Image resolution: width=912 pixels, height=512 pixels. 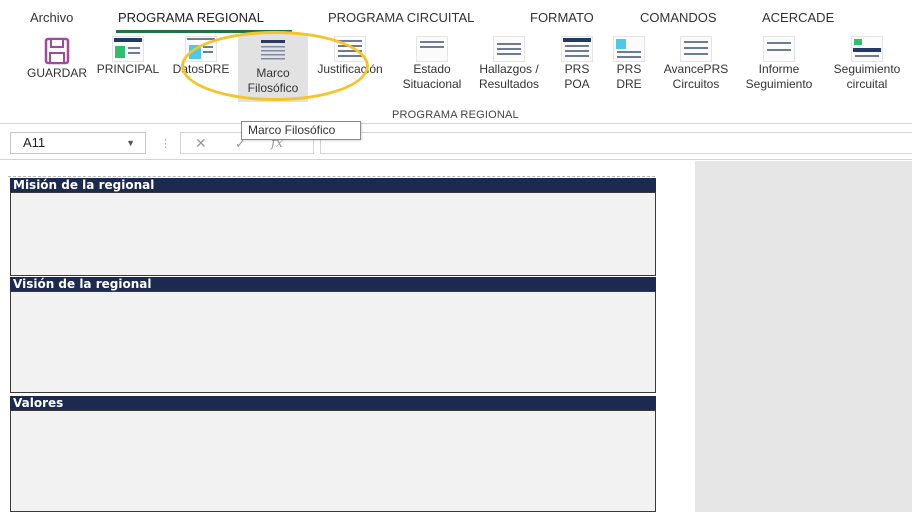 I want to click on avanceprs-label-1: AvancePRS, so click(x=696, y=69).